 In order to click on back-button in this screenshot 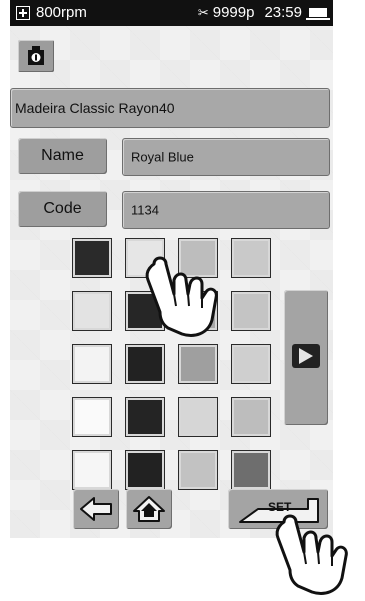, I will do `click(96, 509)`.